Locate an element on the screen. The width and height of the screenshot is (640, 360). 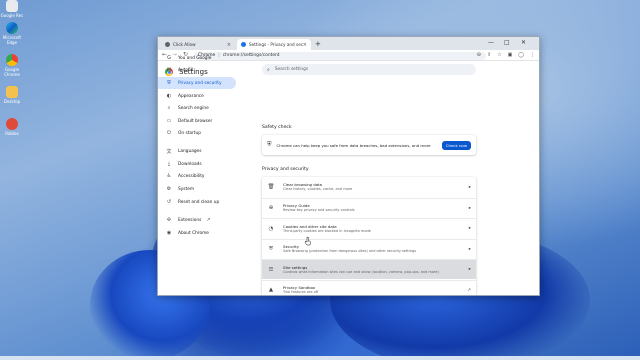
sidebar-item-privacy-and-security: ⛨ Privacy and security is located at coordinates (197, 83).